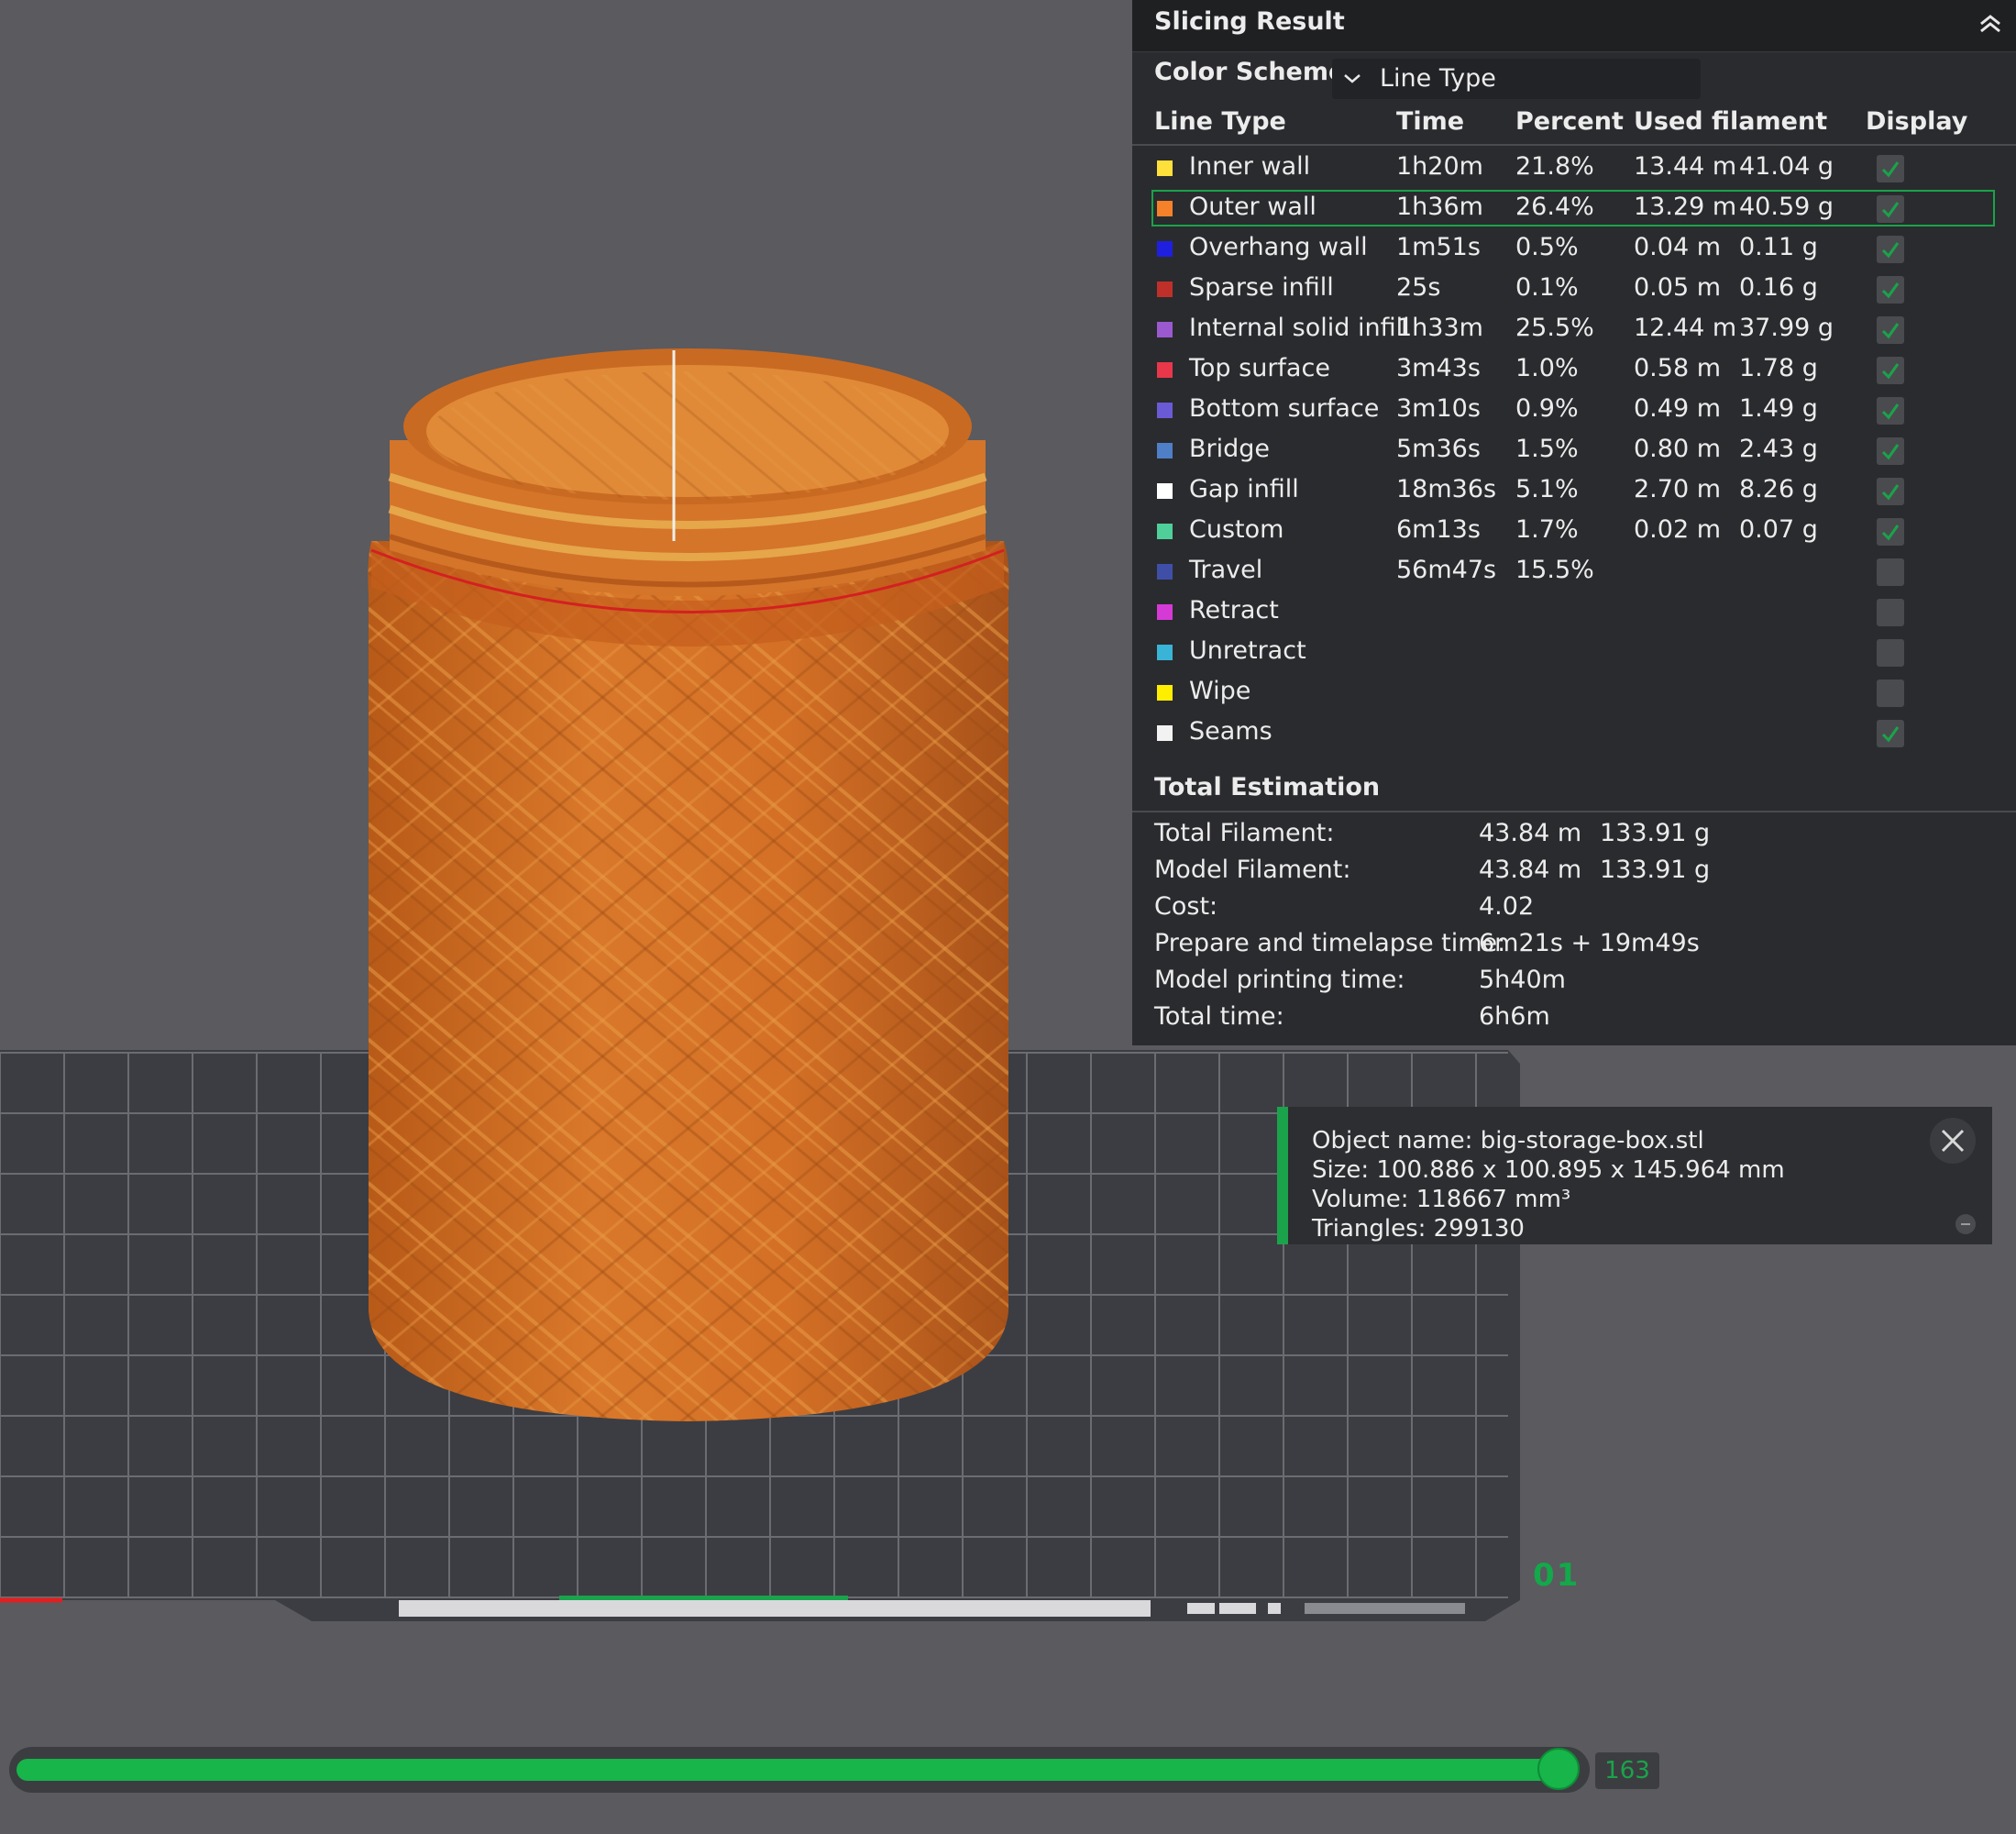  I want to click on color-scheme-label: Color Scheme, so click(1250, 72).